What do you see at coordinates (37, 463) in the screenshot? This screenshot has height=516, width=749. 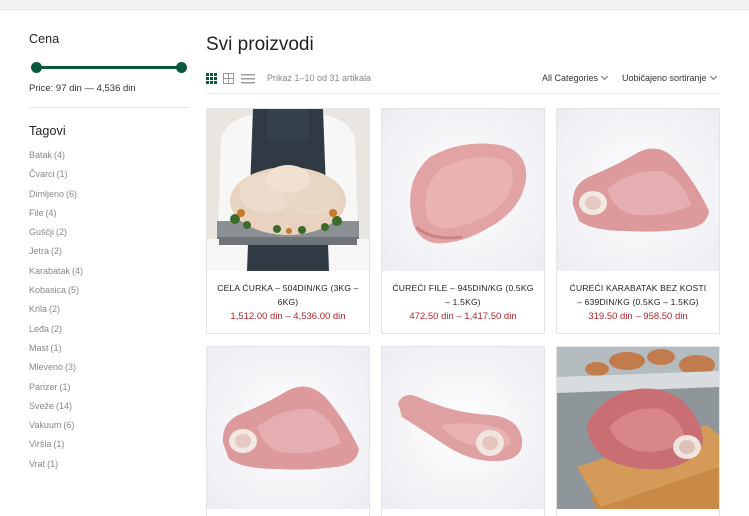 I see `tag-name: Vrat` at bounding box center [37, 463].